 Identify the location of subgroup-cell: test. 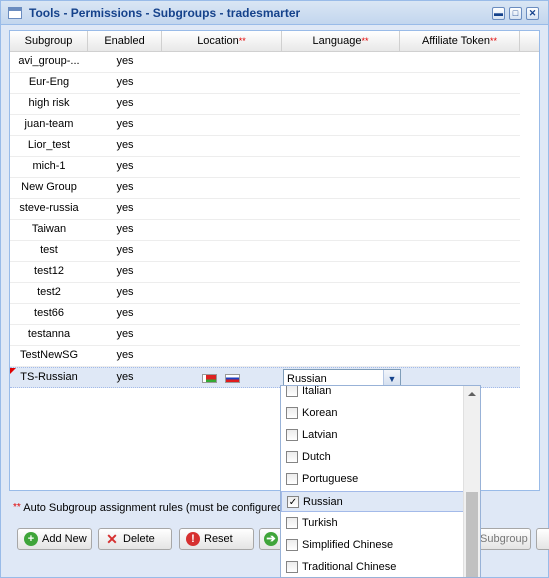
(49, 251).